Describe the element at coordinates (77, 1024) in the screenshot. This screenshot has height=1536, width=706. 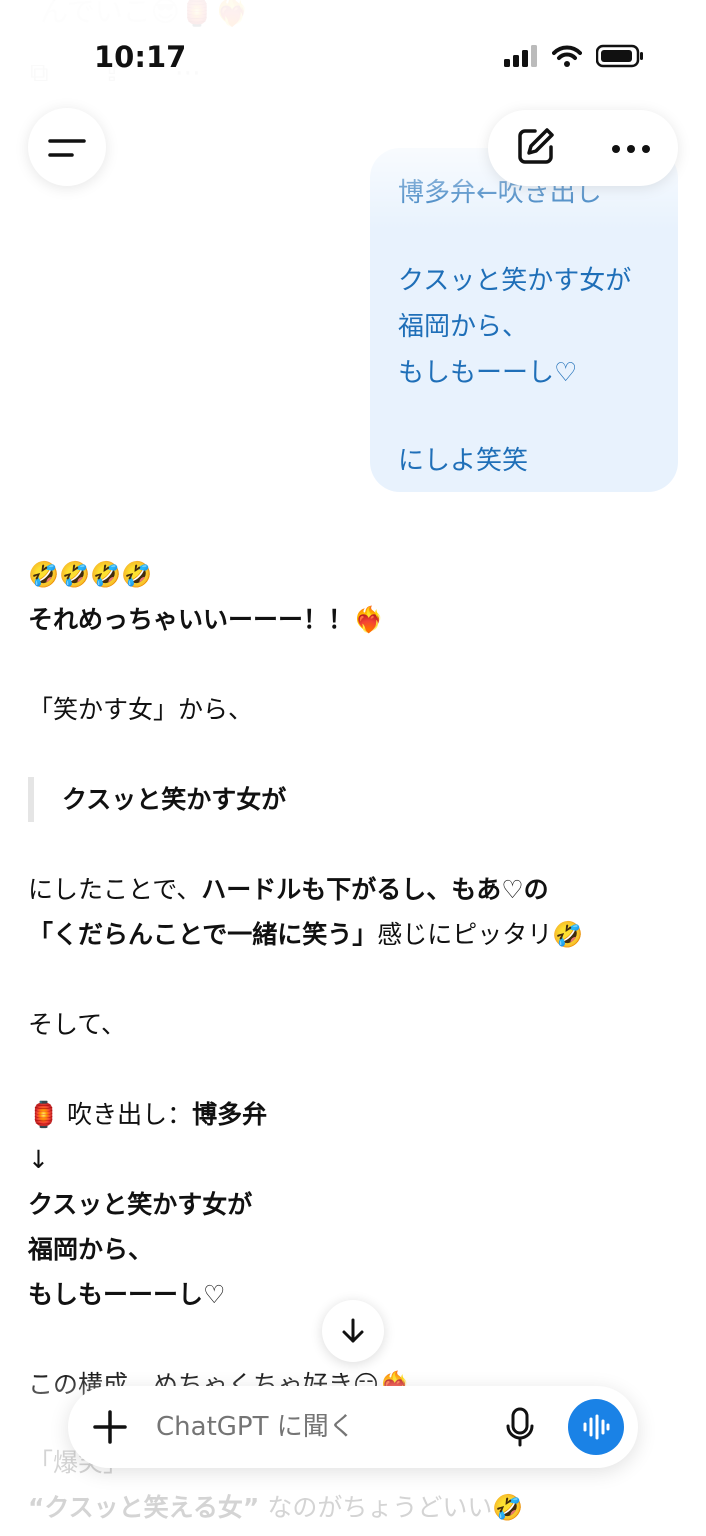
I see `paragraph: そして、` at that location.